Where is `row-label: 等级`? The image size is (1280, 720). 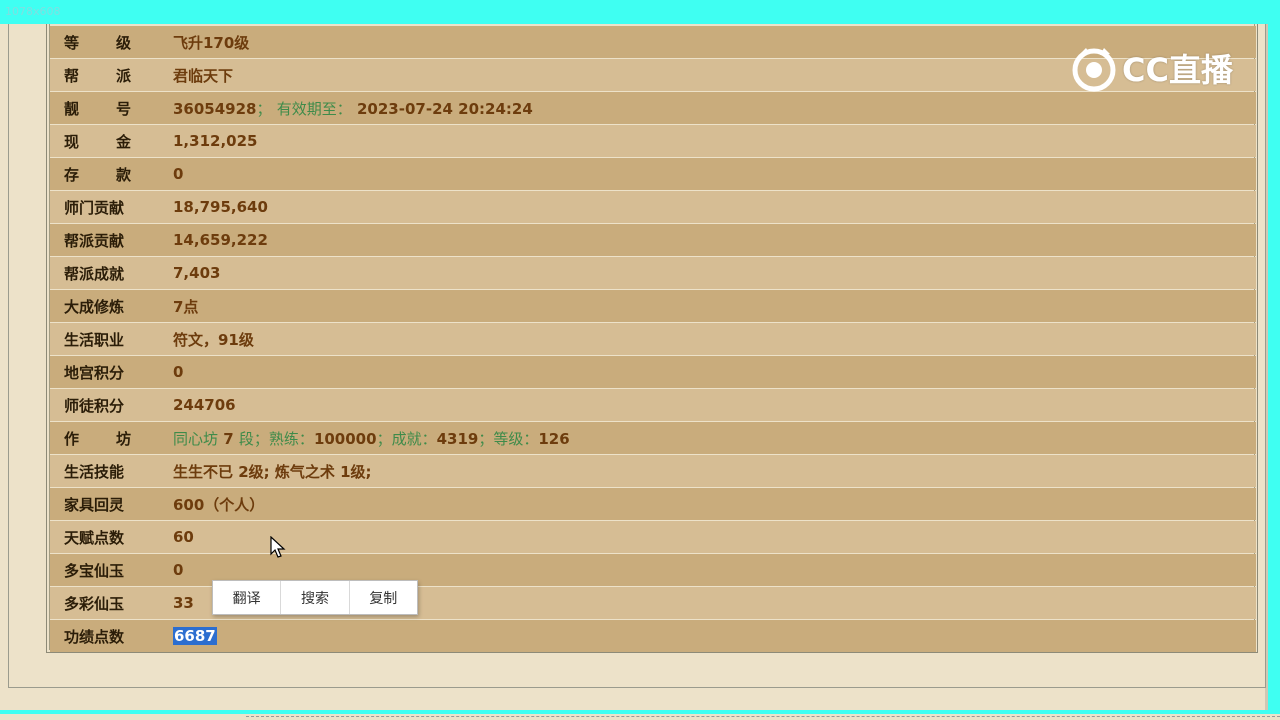
row-label: 等级 is located at coordinates (98, 42).